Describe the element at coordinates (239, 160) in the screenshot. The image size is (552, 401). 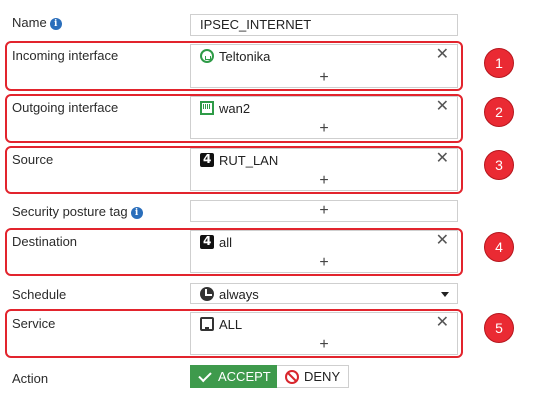
I see `source-entry: RUT_LAN` at that location.